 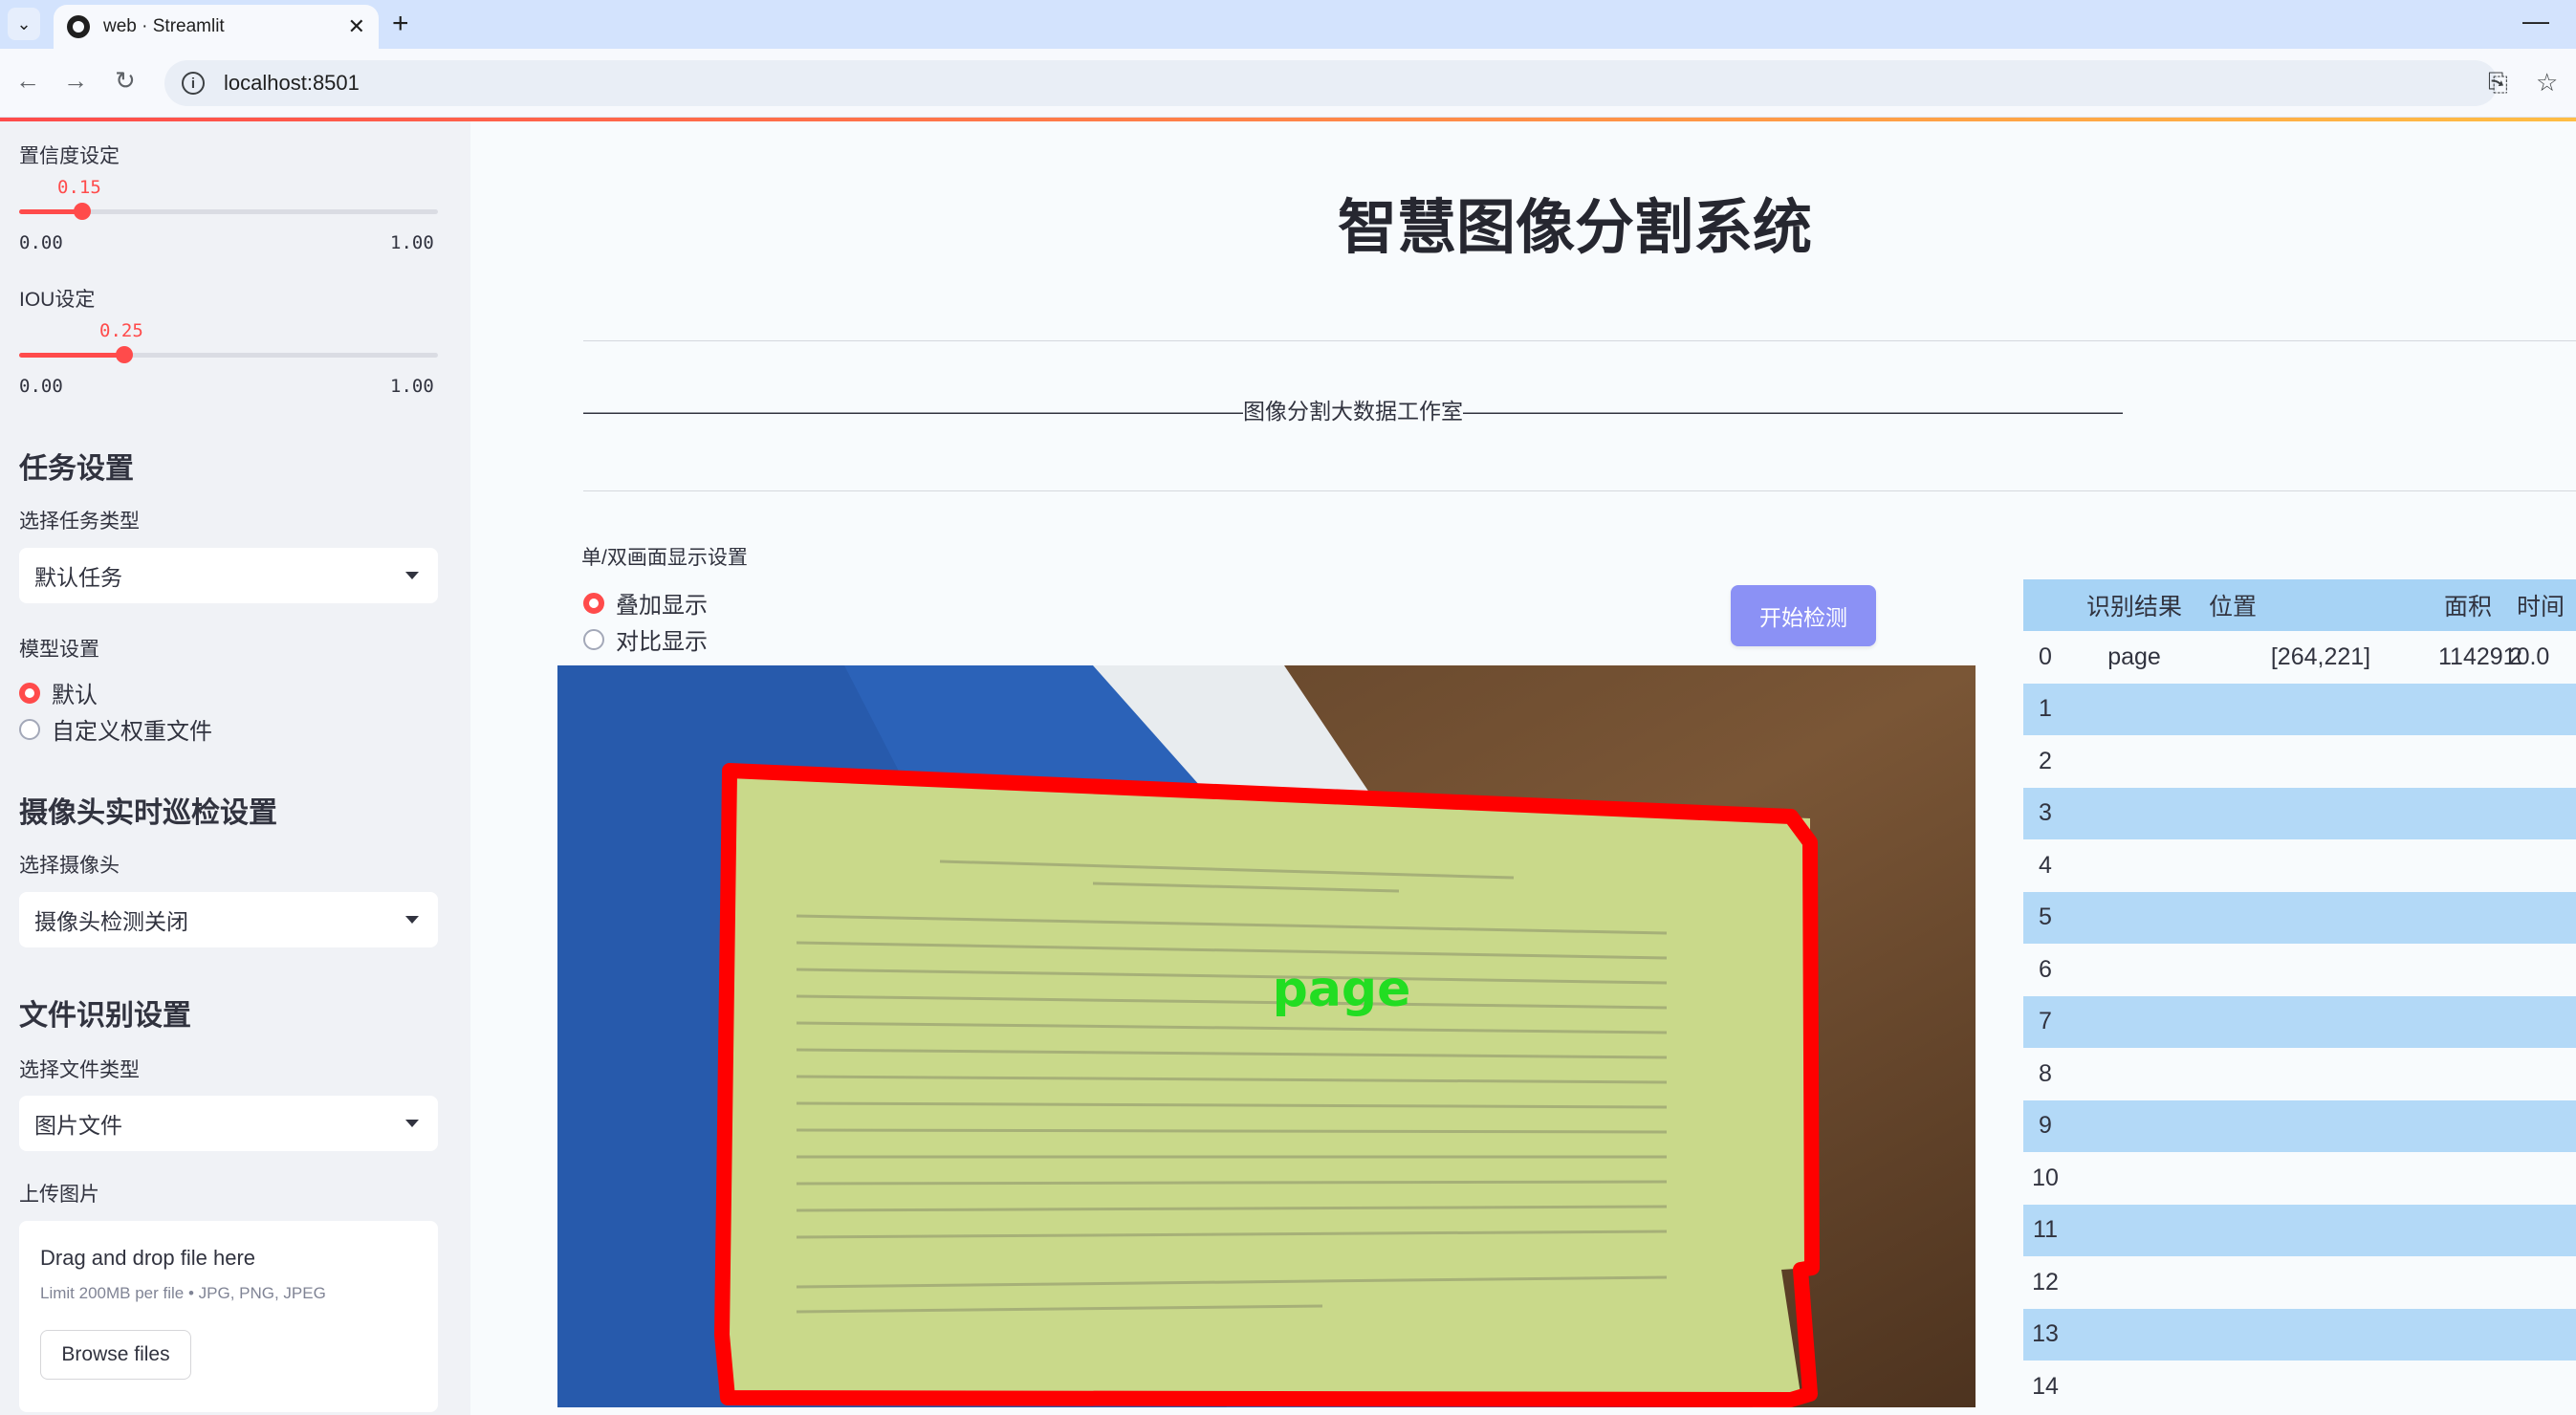 What do you see at coordinates (27, 81) in the screenshot?
I see `back-arrow-icon: ←` at bounding box center [27, 81].